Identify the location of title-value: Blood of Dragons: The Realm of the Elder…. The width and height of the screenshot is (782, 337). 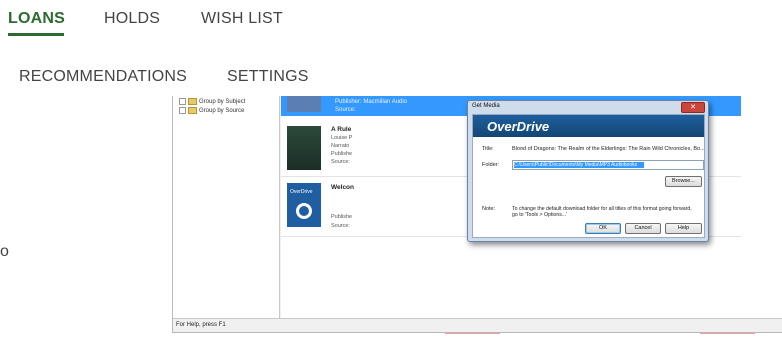
(608, 149).